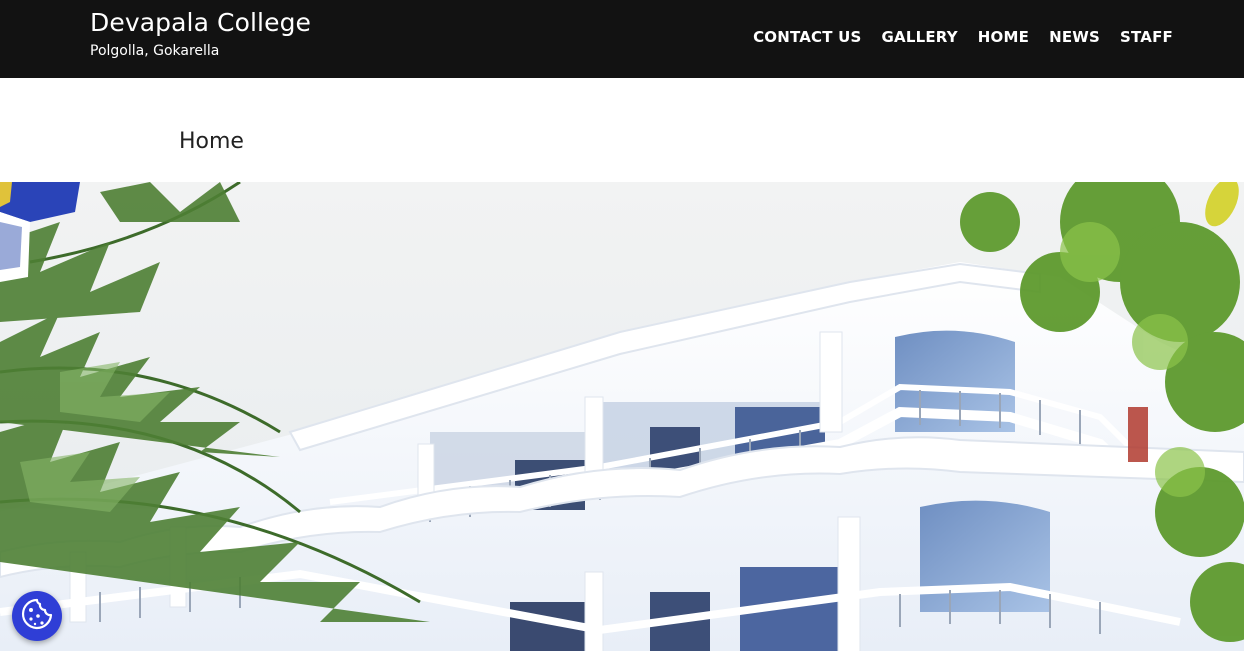  I want to click on nav-item-home: HOME, so click(1003, 37).